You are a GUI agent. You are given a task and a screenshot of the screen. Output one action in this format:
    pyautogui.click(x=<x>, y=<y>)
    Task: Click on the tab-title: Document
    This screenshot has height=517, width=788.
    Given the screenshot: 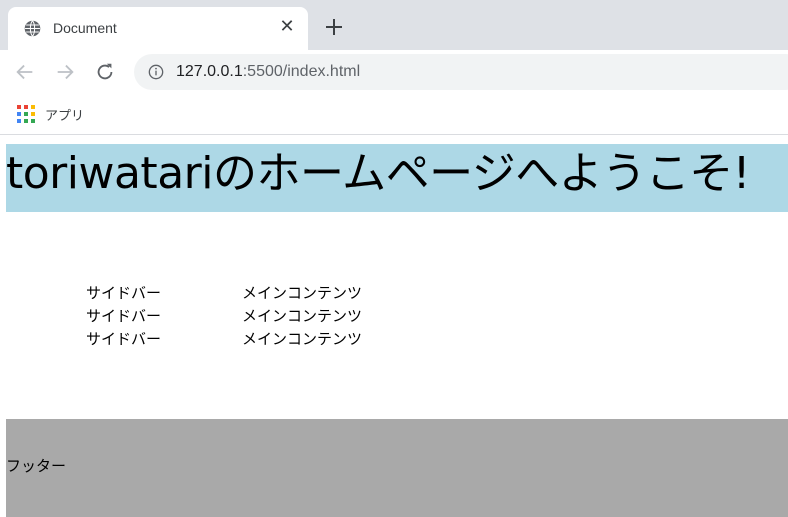 What is the action you would take?
    pyautogui.click(x=85, y=28)
    